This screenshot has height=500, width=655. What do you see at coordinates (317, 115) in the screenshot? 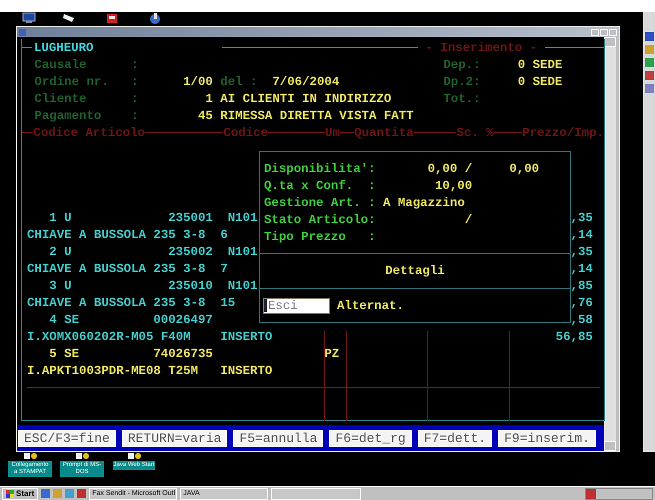
I see `field-value: RIMESSA DIRETTA VISTA FATT` at bounding box center [317, 115].